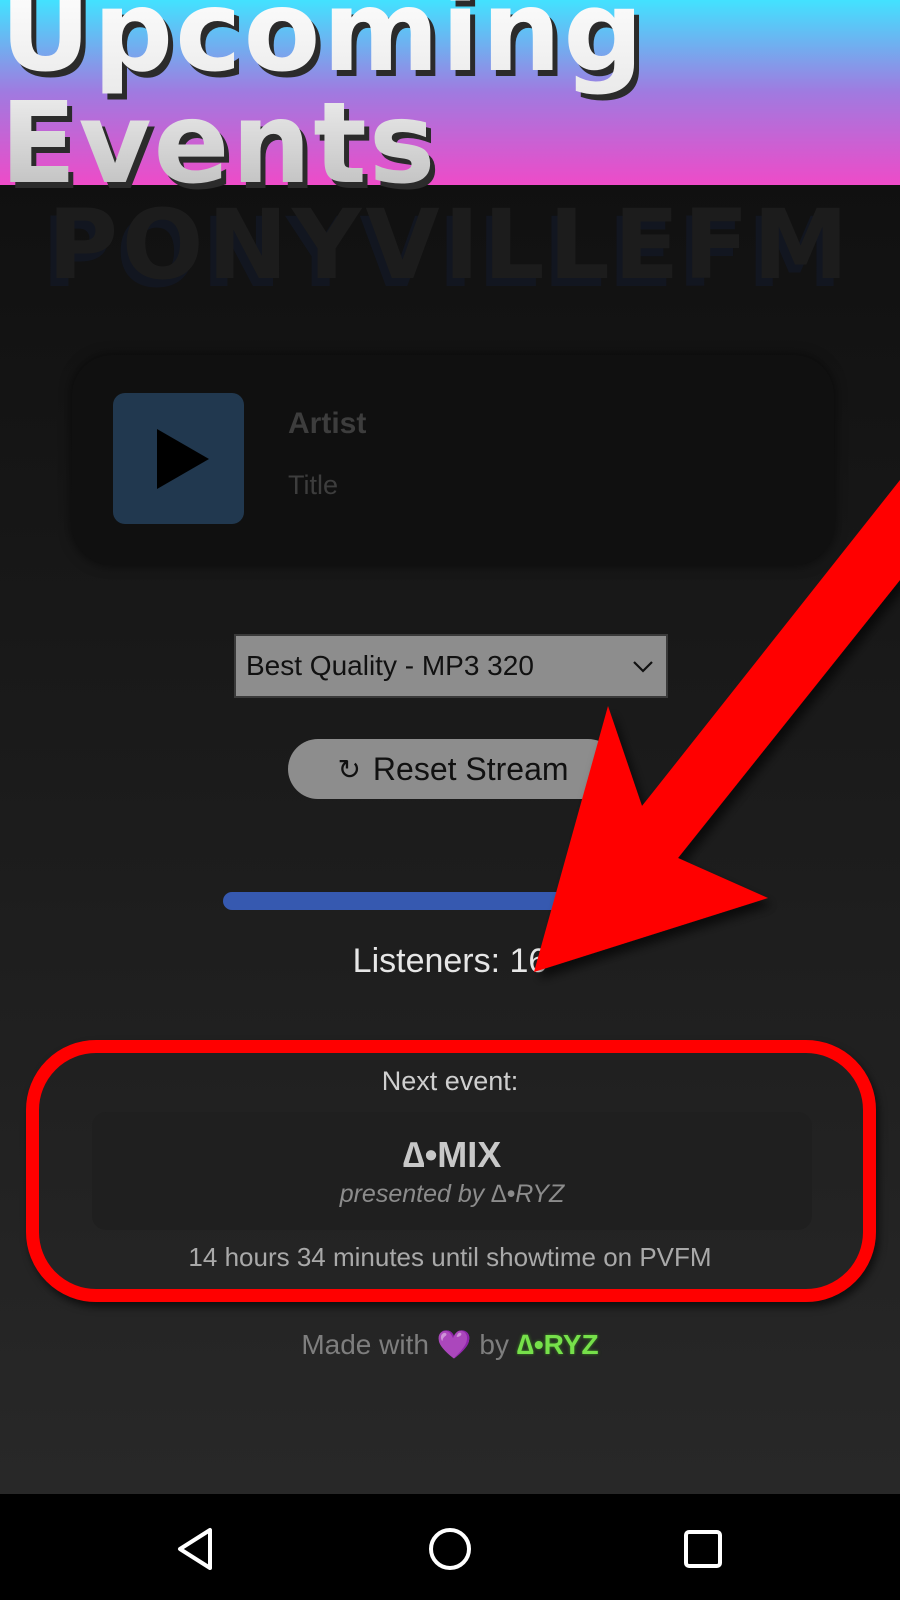 The image size is (900, 1600). I want to click on annotation-arrow-icon, so click(717, 726).